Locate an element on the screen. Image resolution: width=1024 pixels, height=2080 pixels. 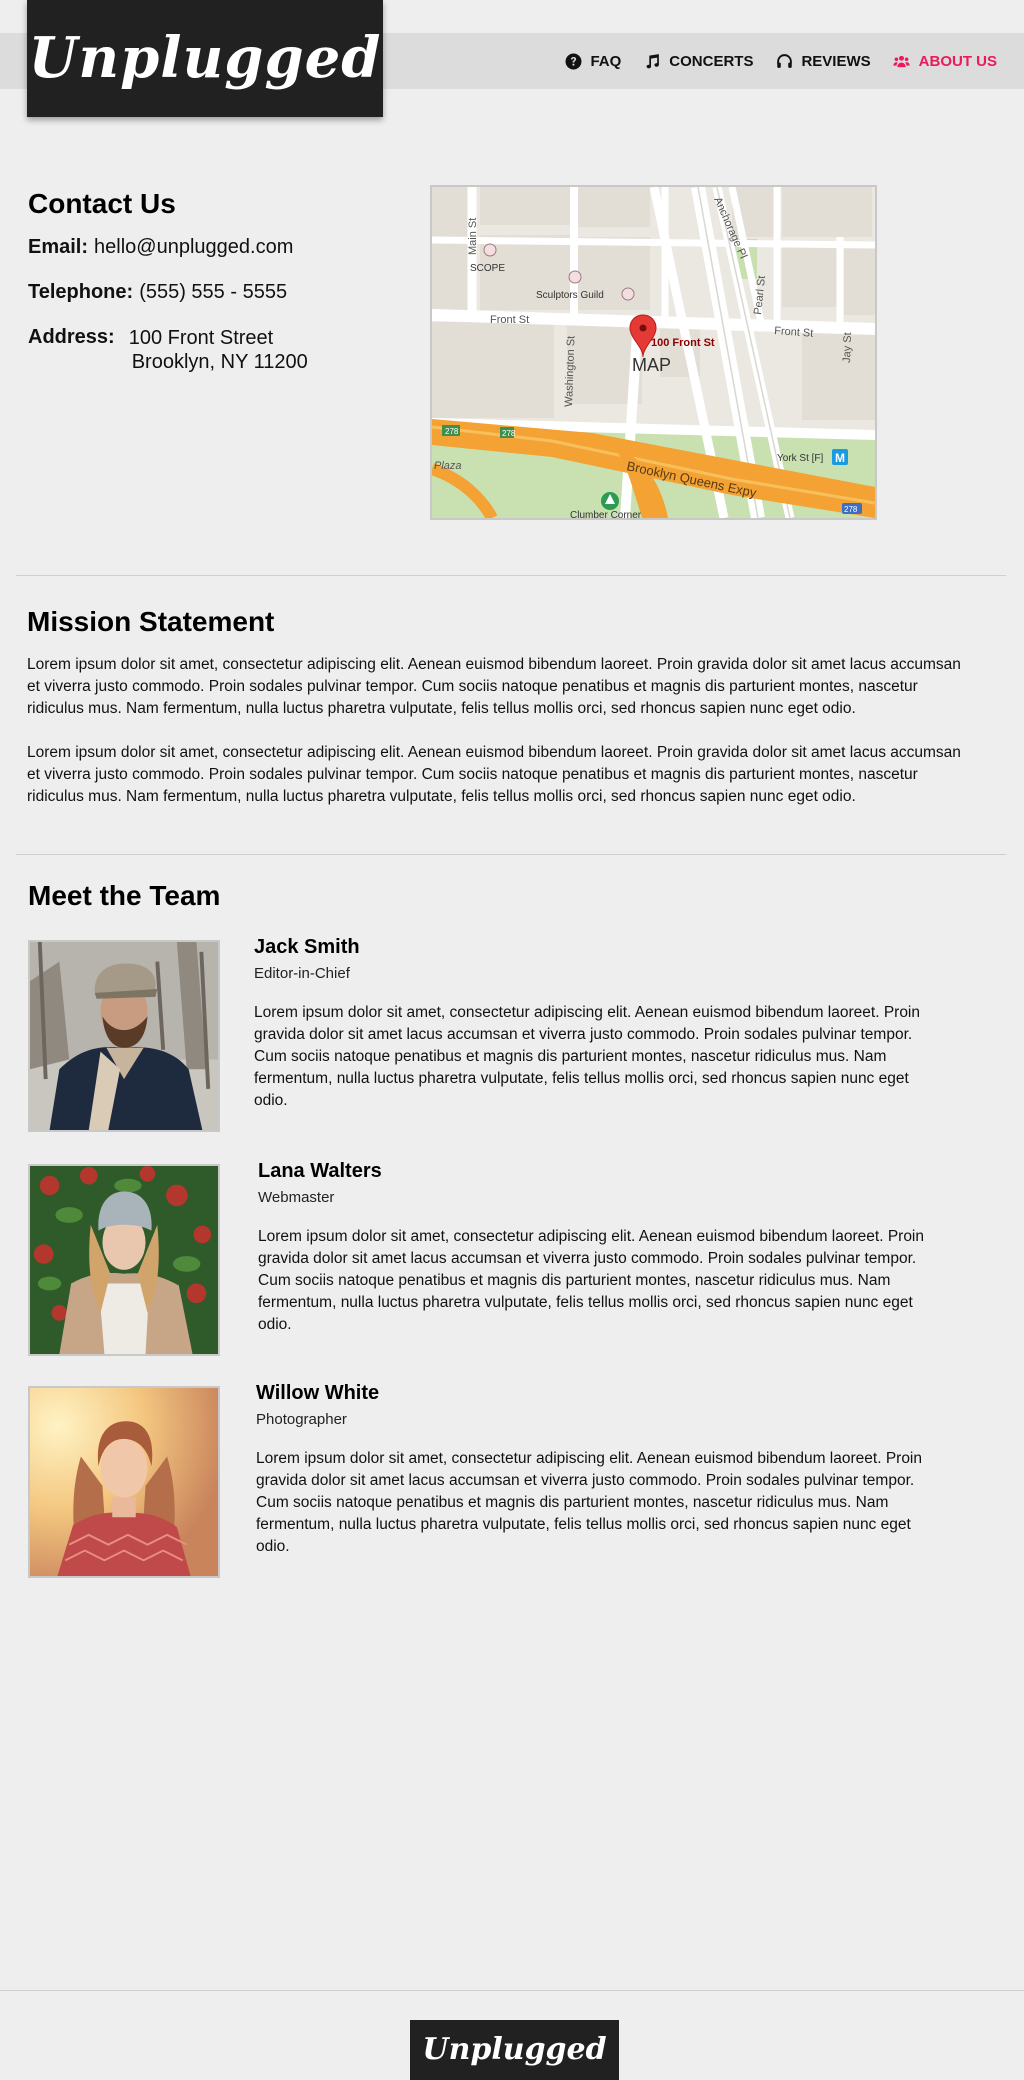
telephone-row: Telephone: (555) 555 - 5555 is located at coordinates (208, 292).